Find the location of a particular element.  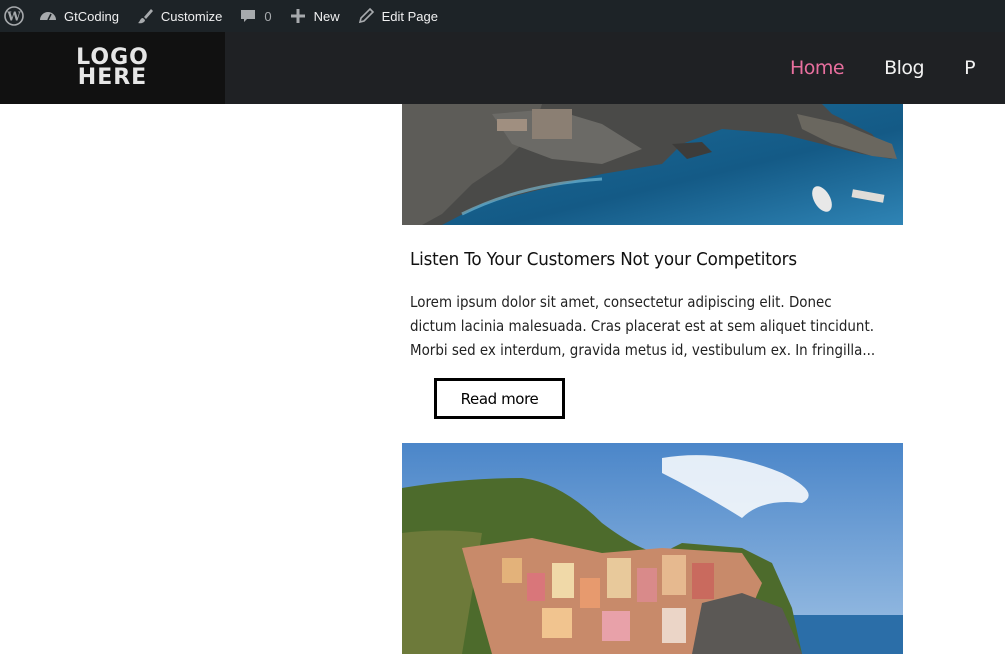

svg-text: W is located at coordinates (13, 17).